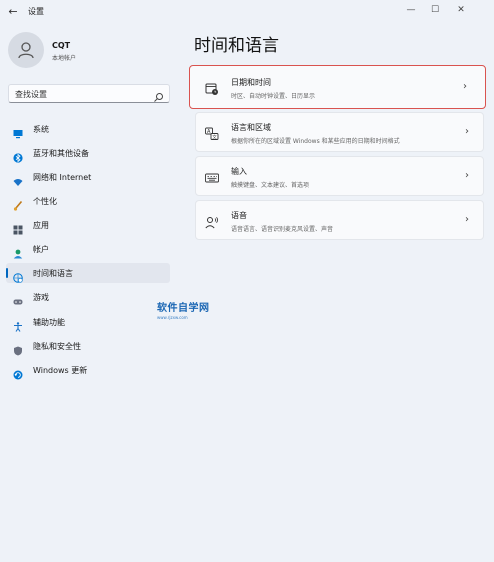 The image size is (494, 562). Describe the element at coordinates (18, 348) in the screenshot. I see `shield-icon` at that location.